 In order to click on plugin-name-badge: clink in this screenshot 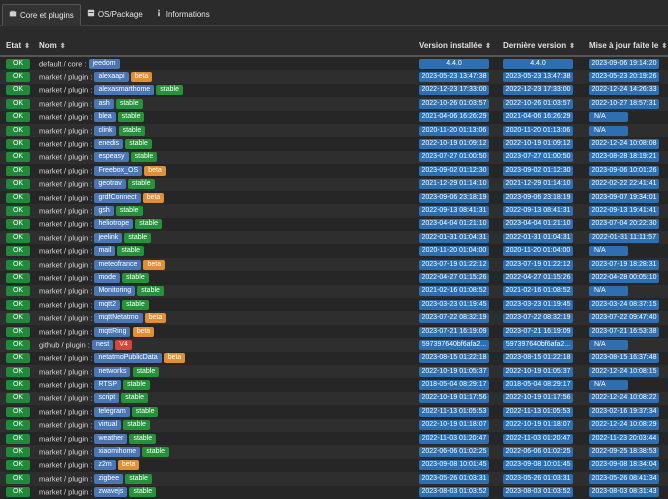, I will do `click(105, 130)`.